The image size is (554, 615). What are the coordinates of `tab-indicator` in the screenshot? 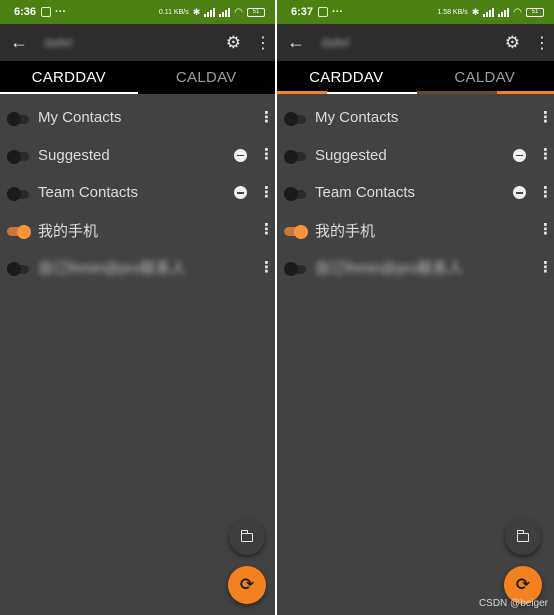 It's located at (69, 93).